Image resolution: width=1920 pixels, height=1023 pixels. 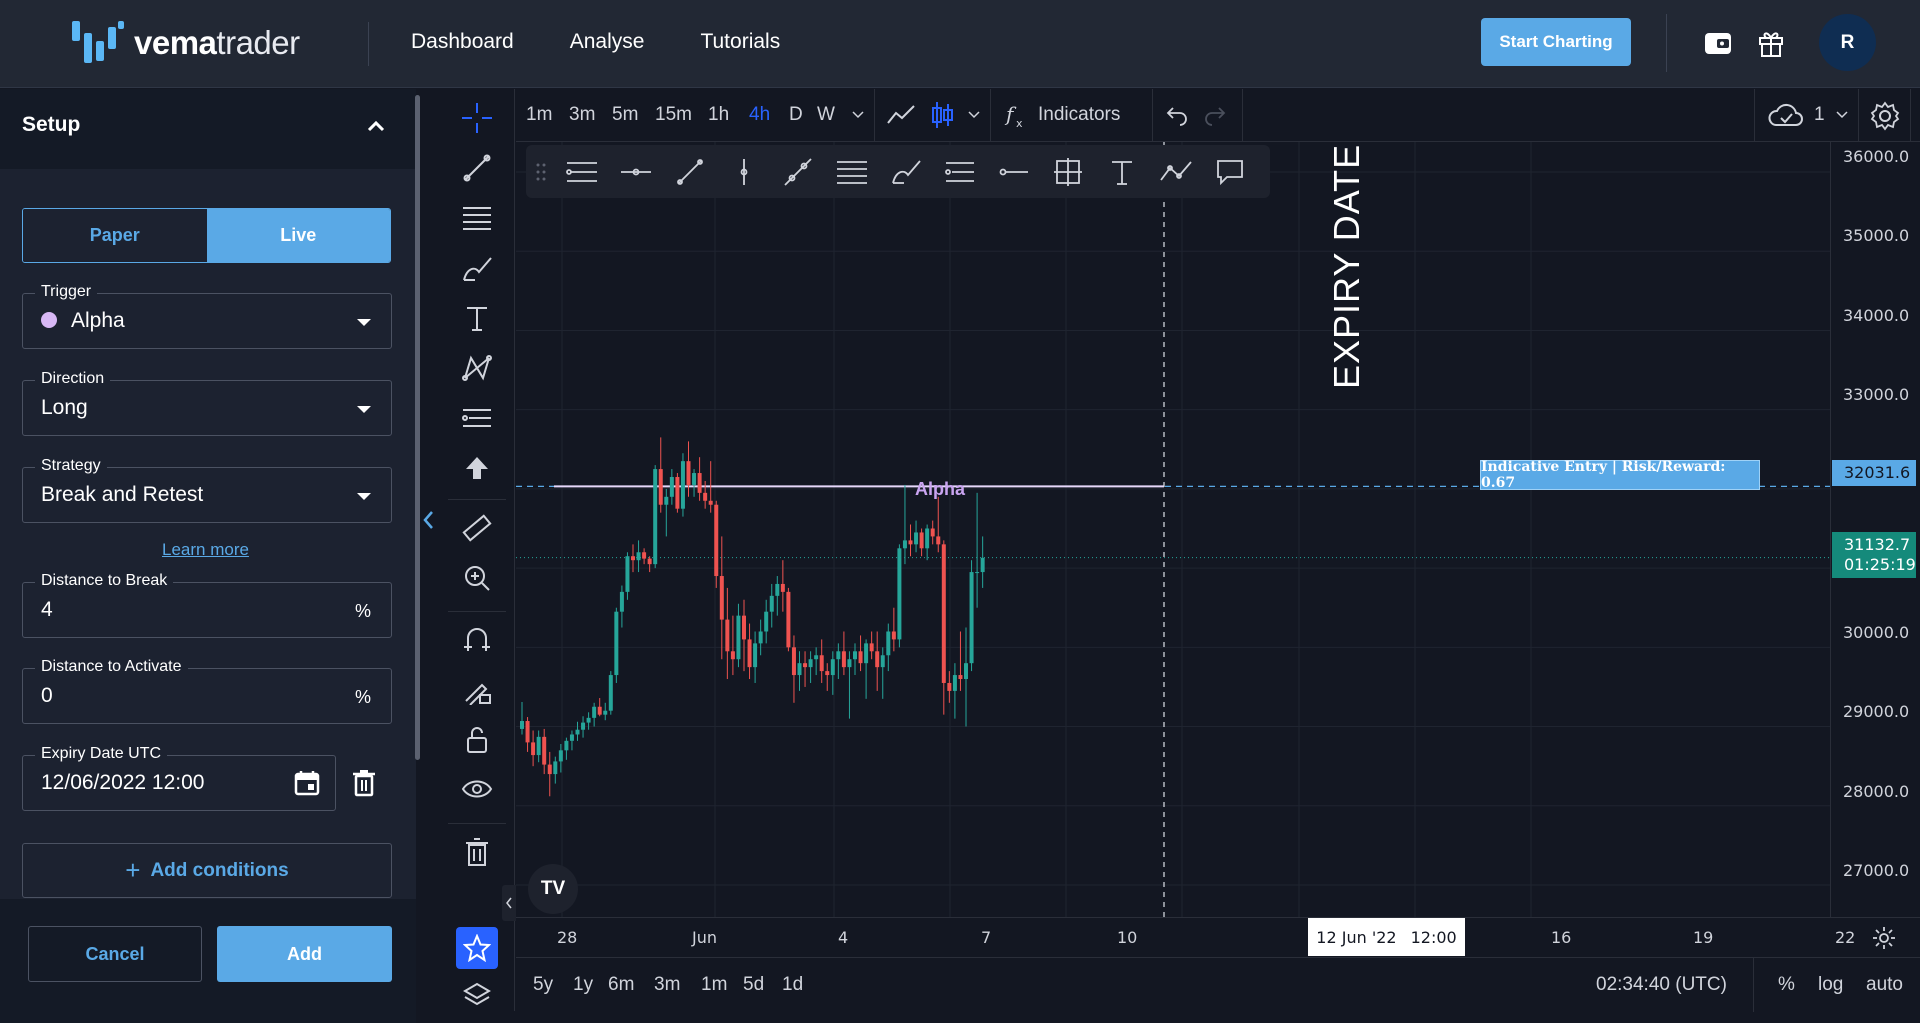 What do you see at coordinates (208, 129) in the screenshot?
I see `setup-header: Setup` at bounding box center [208, 129].